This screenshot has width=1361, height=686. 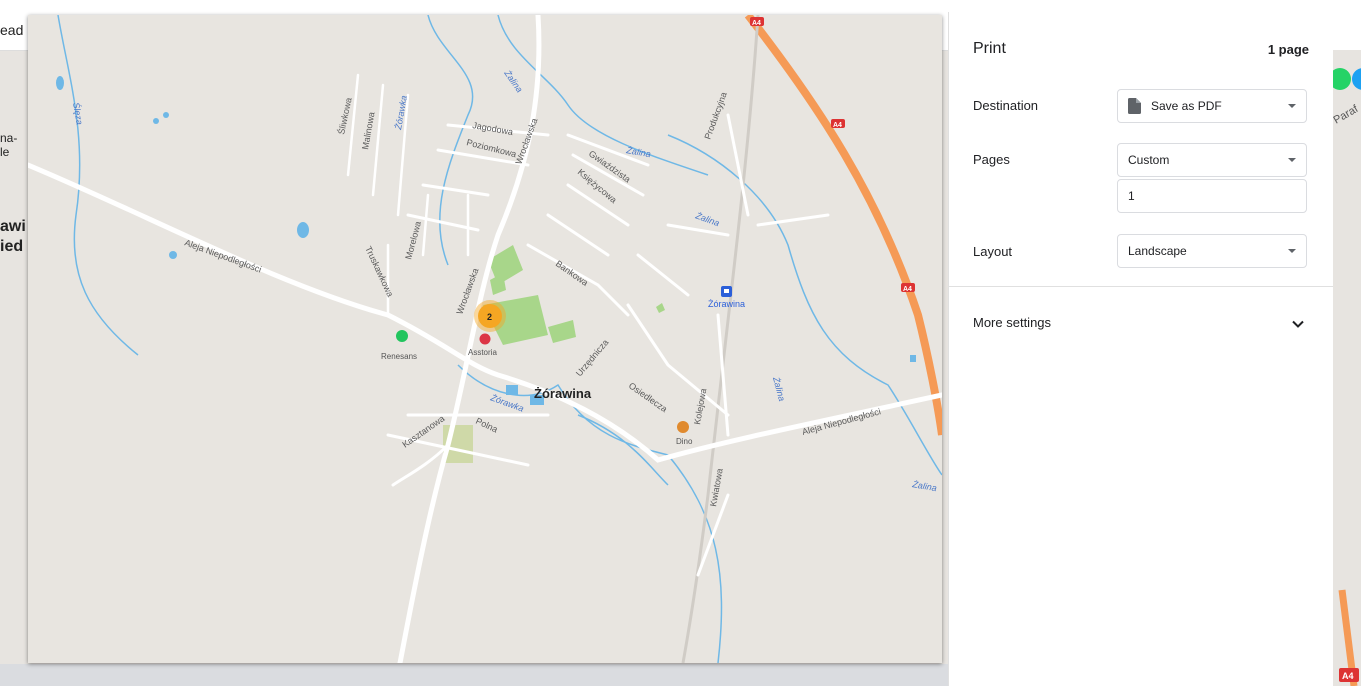 What do you see at coordinates (399, 356) in the screenshot?
I see `poi-label: Renesans` at bounding box center [399, 356].